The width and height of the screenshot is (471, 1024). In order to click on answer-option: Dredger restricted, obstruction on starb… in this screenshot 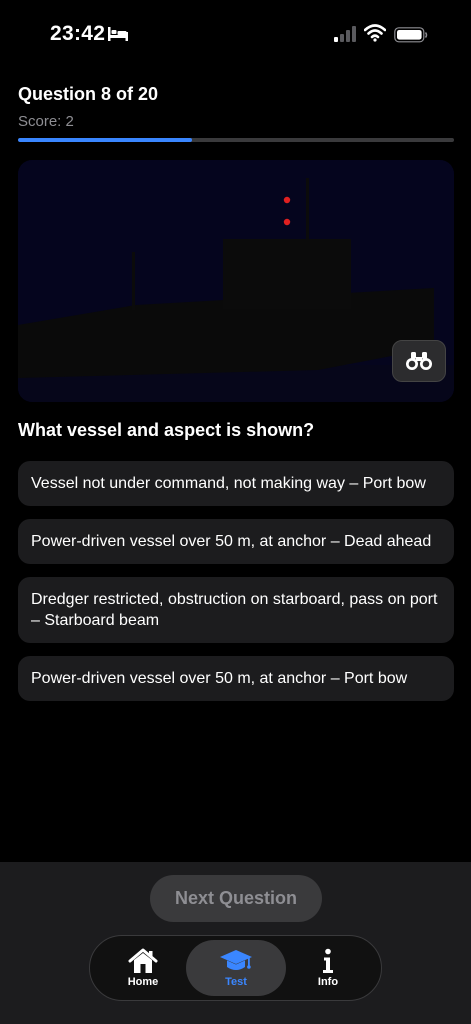, I will do `click(236, 610)`.